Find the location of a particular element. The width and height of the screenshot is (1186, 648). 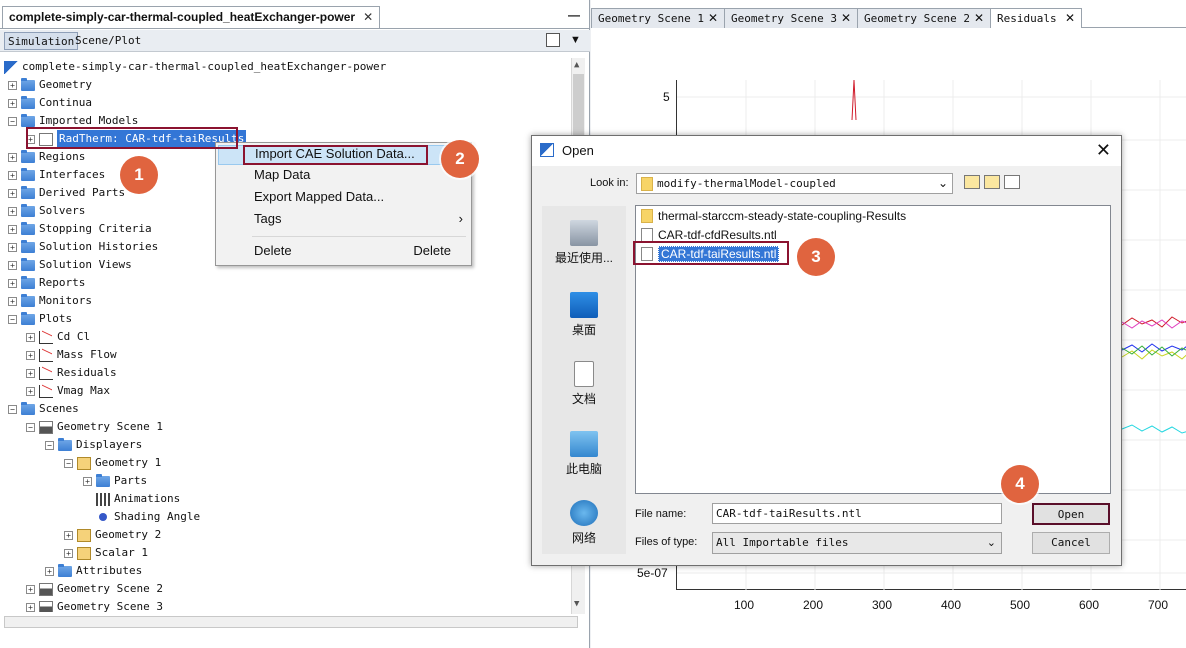

tree-node: + Solution Histories is located at coordinates (83, 247).